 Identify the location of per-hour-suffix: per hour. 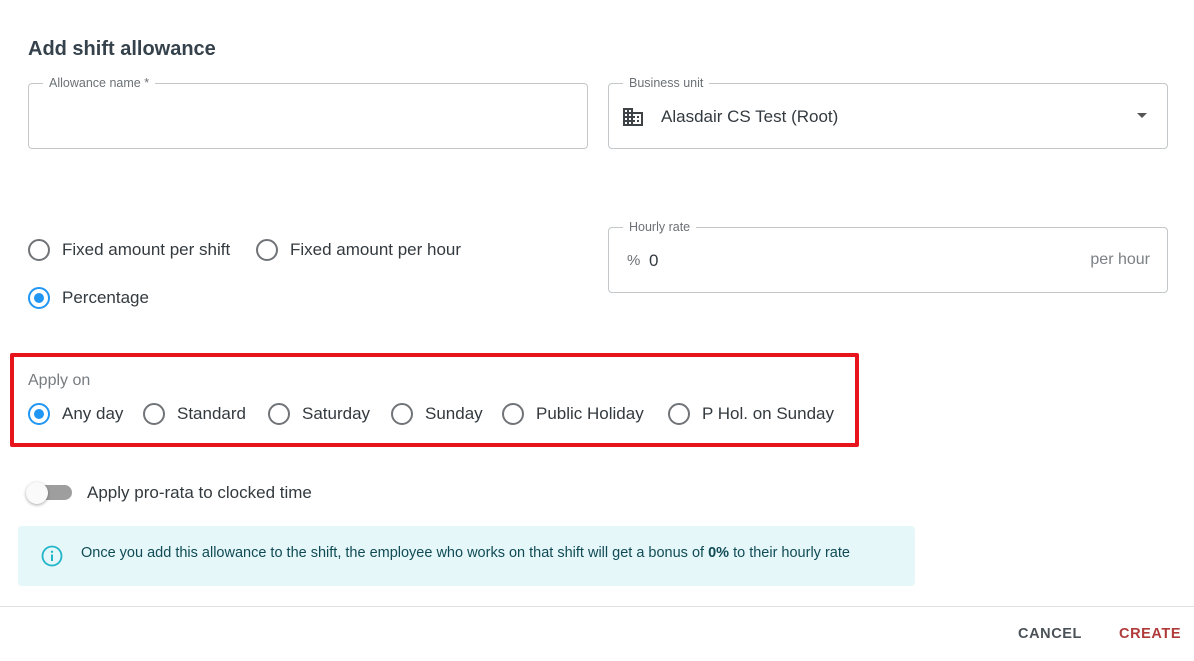
(1120, 259).